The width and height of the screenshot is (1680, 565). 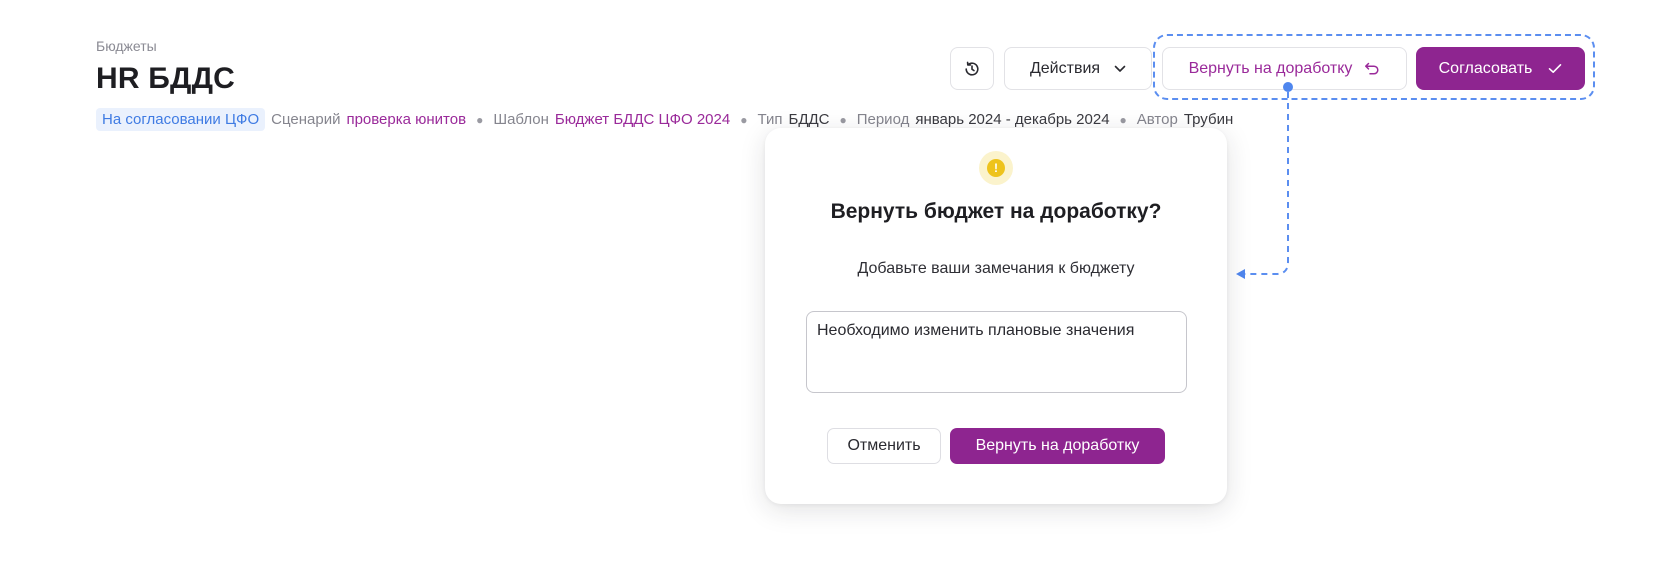 I want to click on scenario-link: проверка юнитов, so click(x=406, y=119).